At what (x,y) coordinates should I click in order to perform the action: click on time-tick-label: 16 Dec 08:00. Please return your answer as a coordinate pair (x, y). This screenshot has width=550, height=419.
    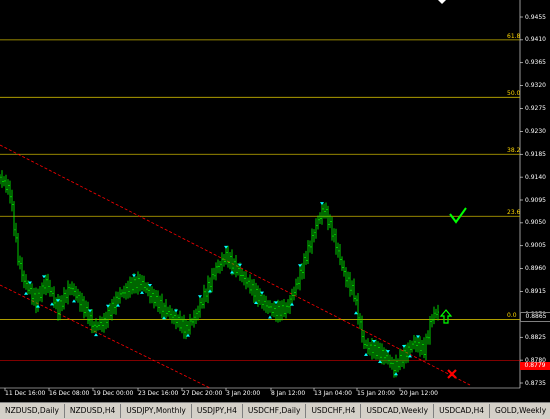
    Looking at the image, I should click on (69, 393).